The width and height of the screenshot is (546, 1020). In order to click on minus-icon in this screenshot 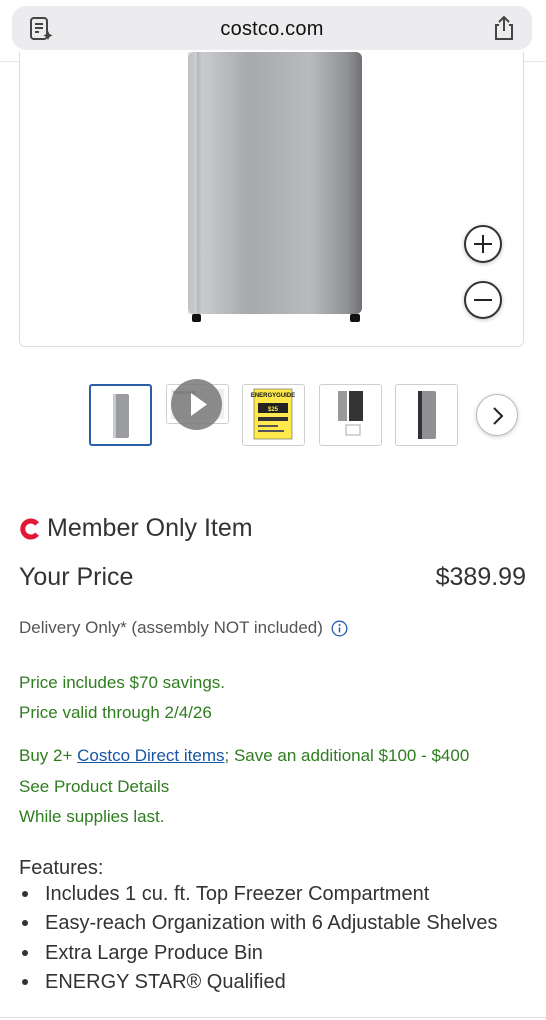, I will do `click(483, 300)`.